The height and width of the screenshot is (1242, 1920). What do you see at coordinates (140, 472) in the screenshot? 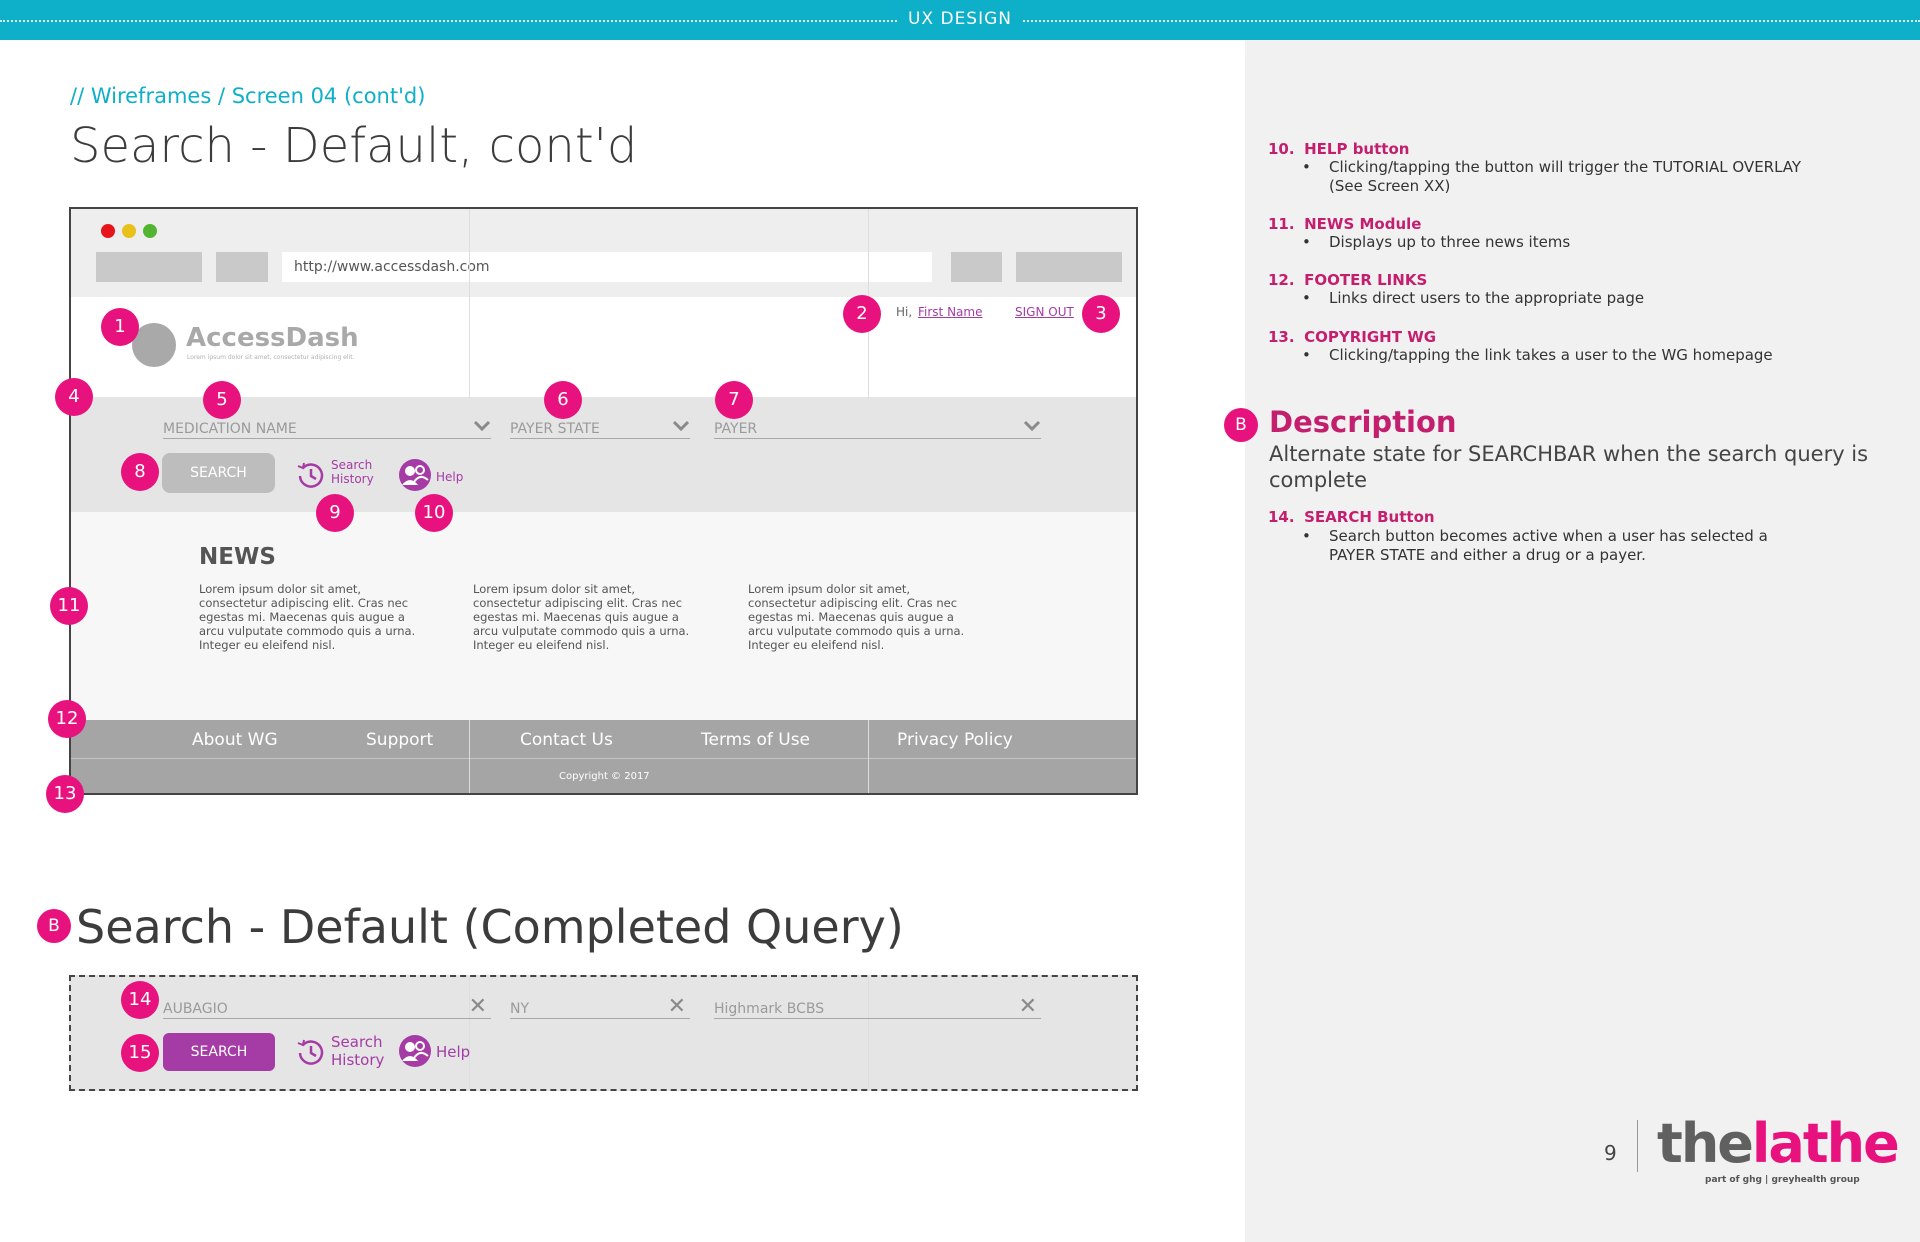
I see `marker-8: 8` at bounding box center [140, 472].